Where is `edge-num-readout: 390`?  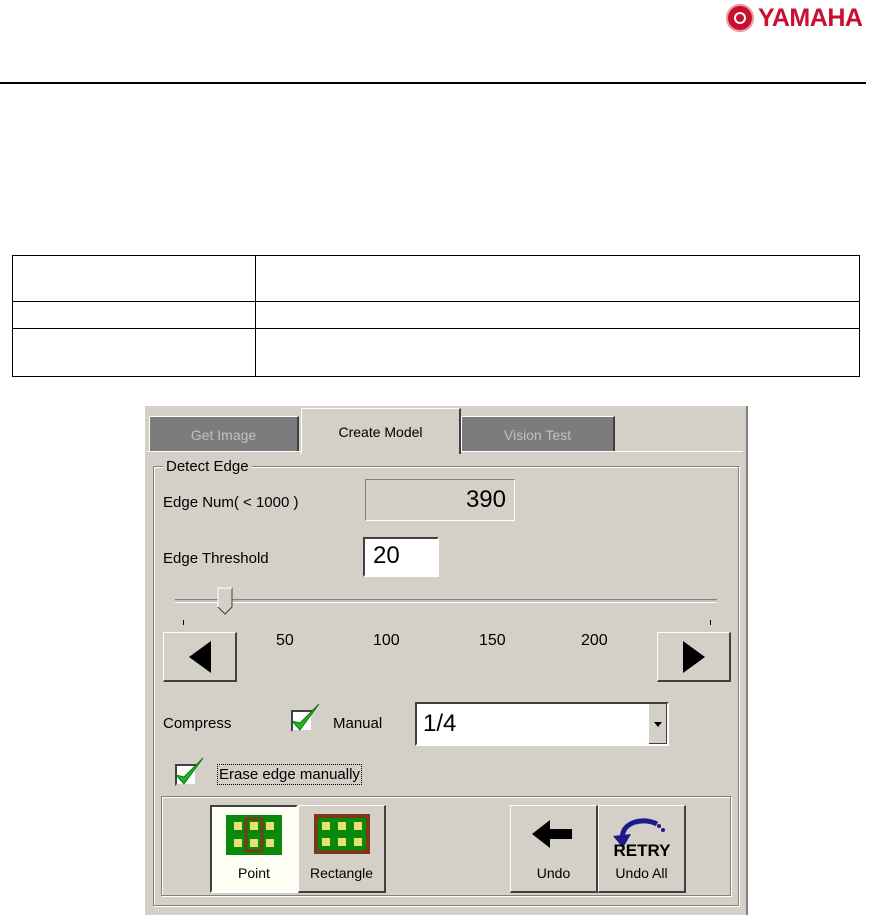 edge-num-readout: 390 is located at coordinates (440, 500).